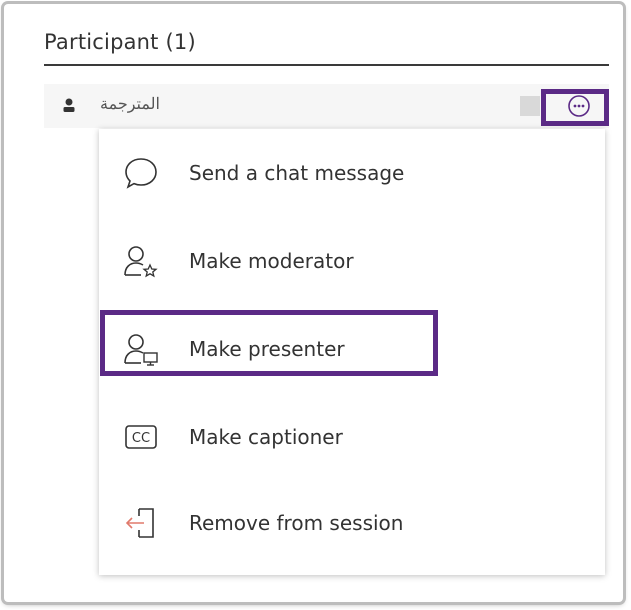  Describe the element at coordinates (271, 261) in the screenshot. I see `menu-item-label: Make moderator` at that location.